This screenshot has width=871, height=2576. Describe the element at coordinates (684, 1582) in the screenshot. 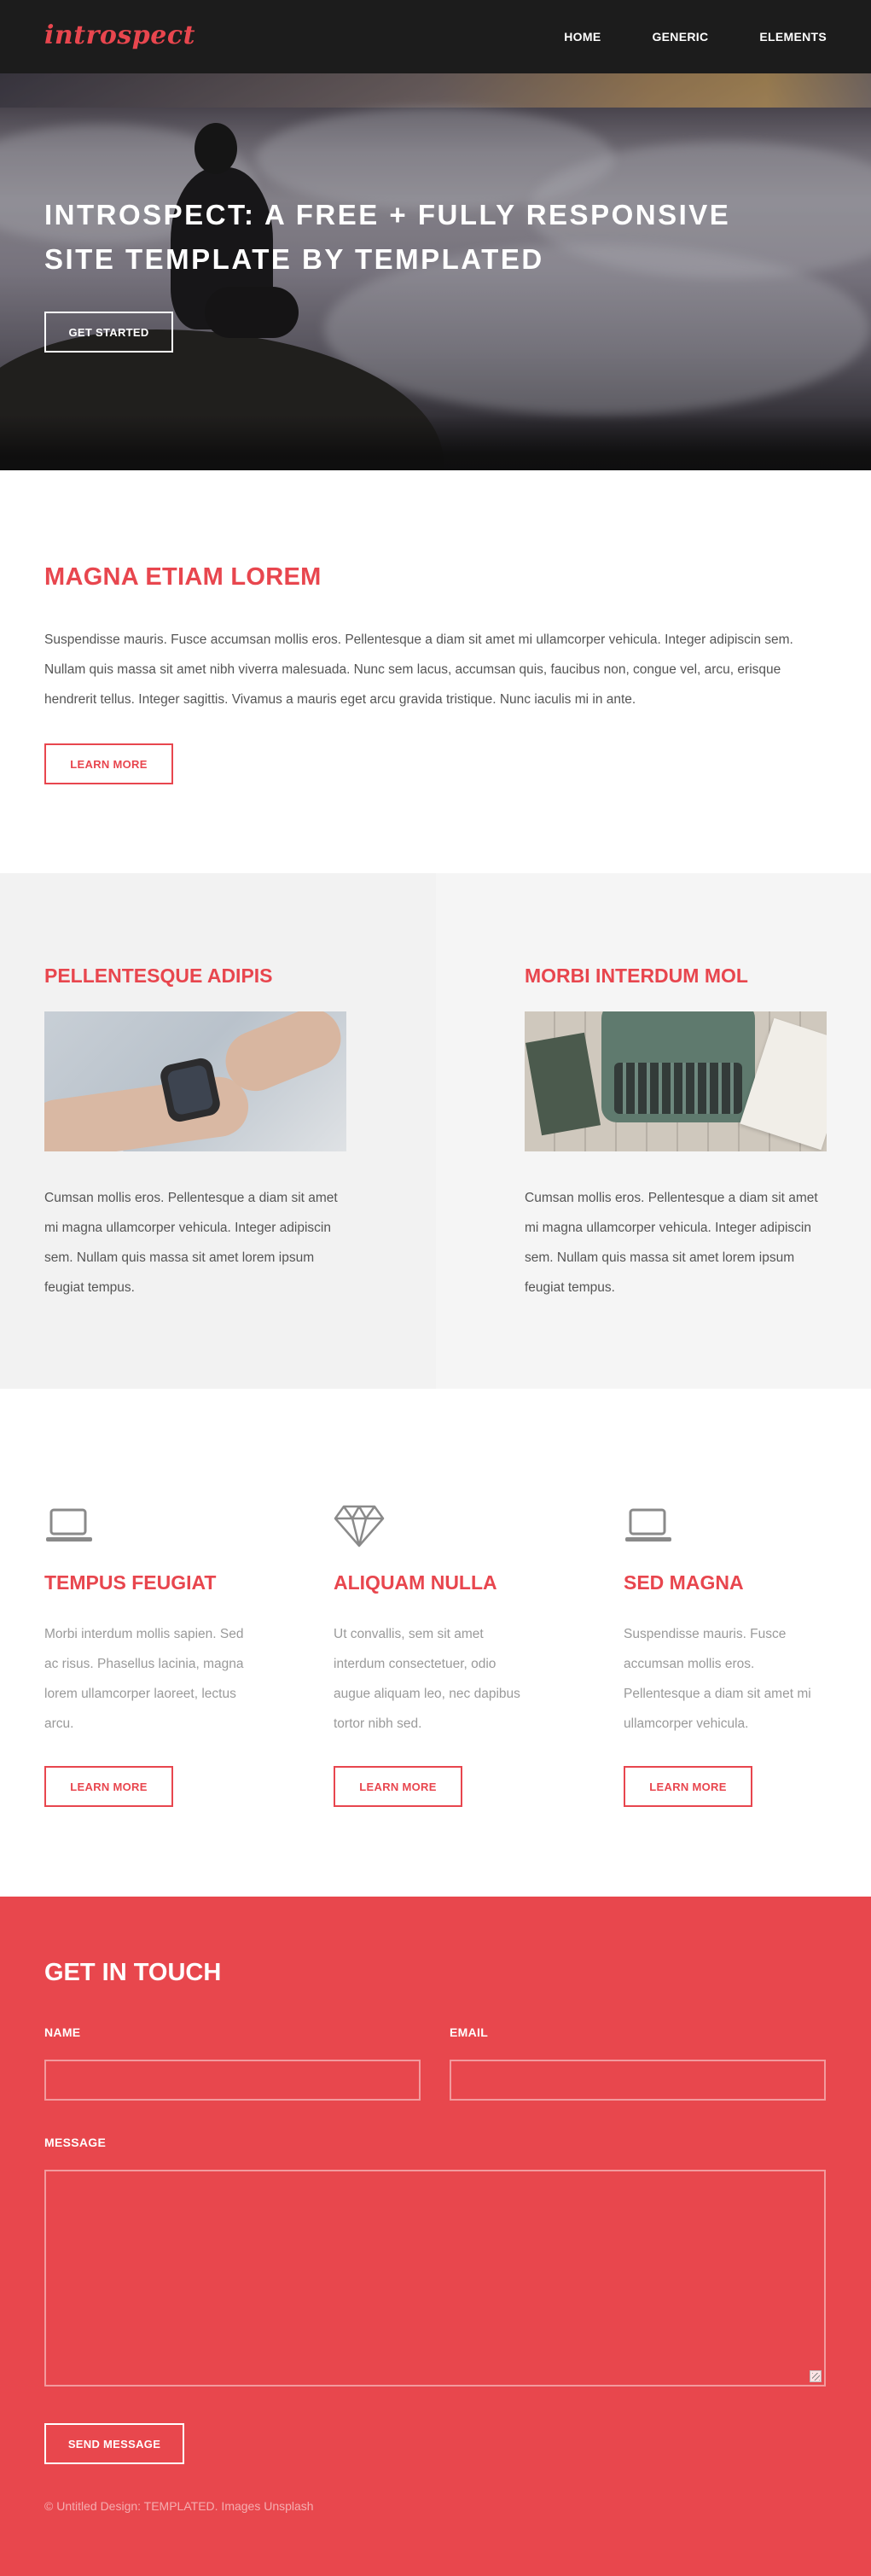

I see `feature-title: SED MAGNA` at that location.